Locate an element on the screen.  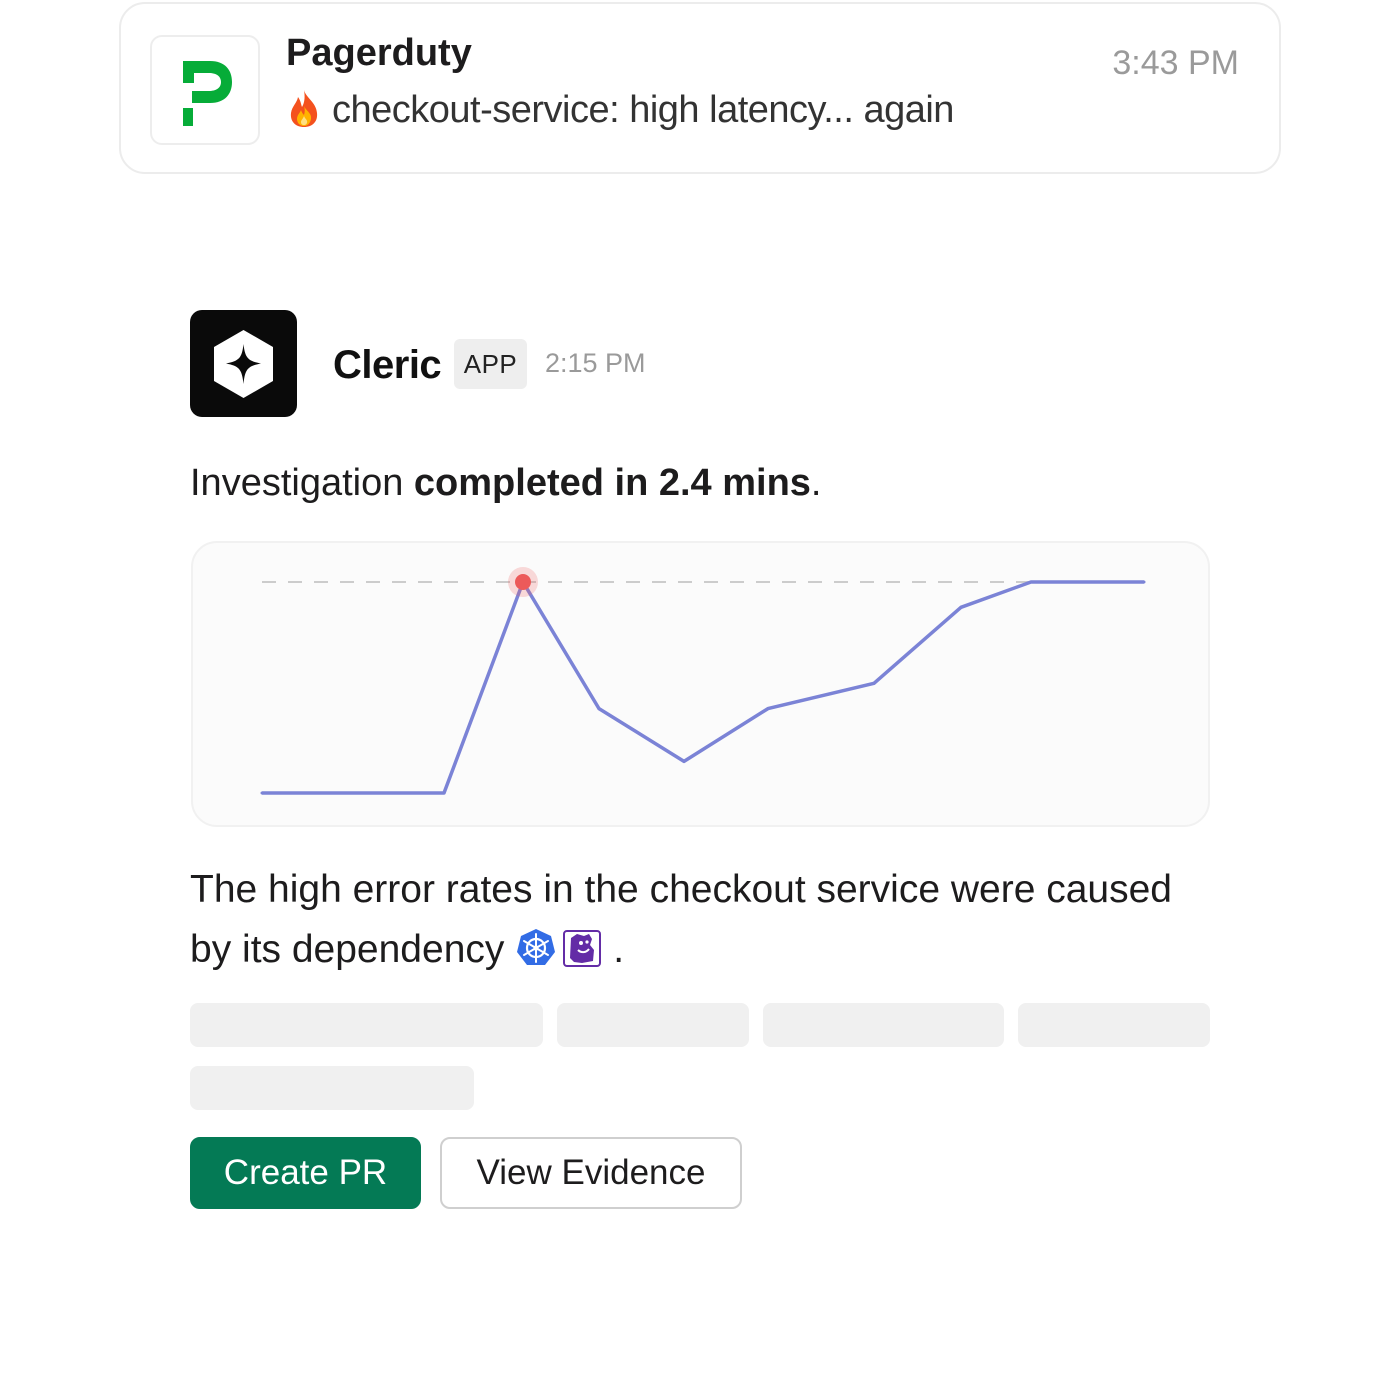
notification-message: checkout-service: high latency... again is located at coordinates (620, 110).